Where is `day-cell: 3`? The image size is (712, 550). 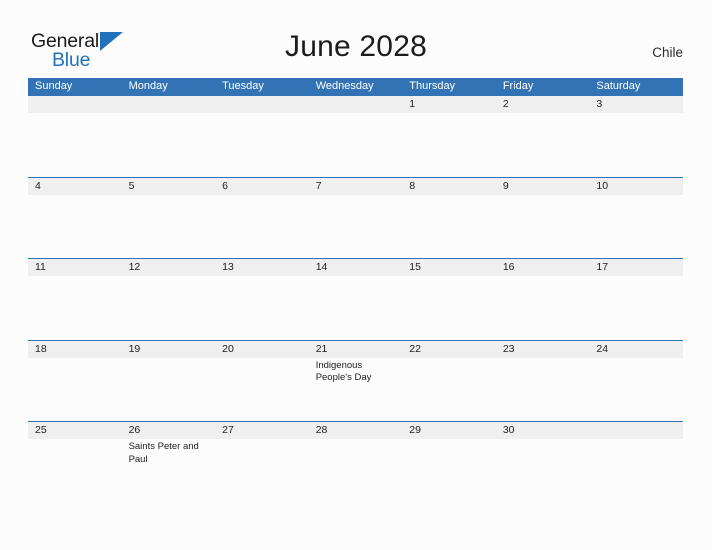 day-cell: 3 is located at coordinates (636, 136).